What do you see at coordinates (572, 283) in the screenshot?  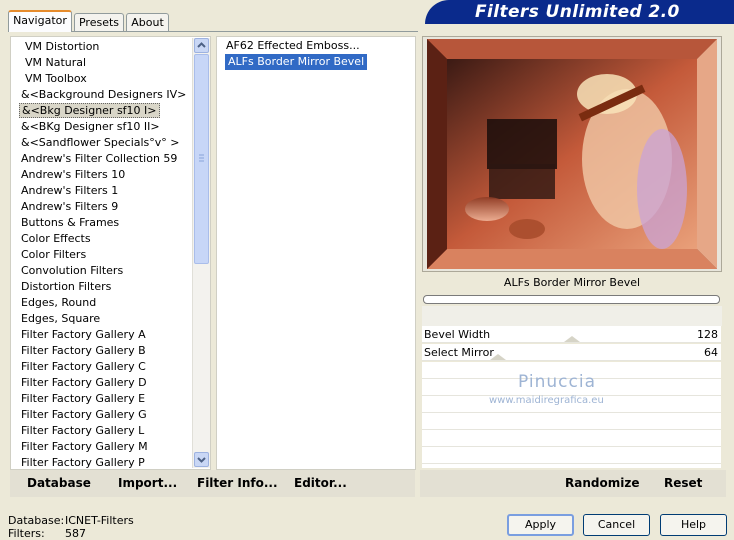 I see `preview-caption: ALFs Border Mirror Bevel` at bounding box center [572, 283].